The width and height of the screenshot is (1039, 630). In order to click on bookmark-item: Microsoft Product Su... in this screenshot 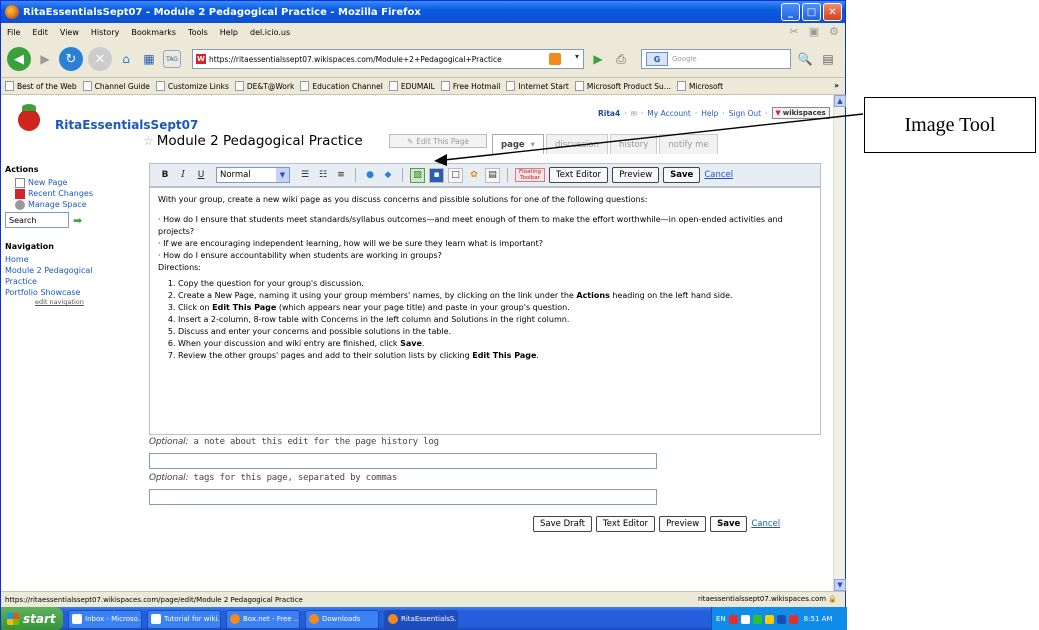, I will do `click(622, 86)`.